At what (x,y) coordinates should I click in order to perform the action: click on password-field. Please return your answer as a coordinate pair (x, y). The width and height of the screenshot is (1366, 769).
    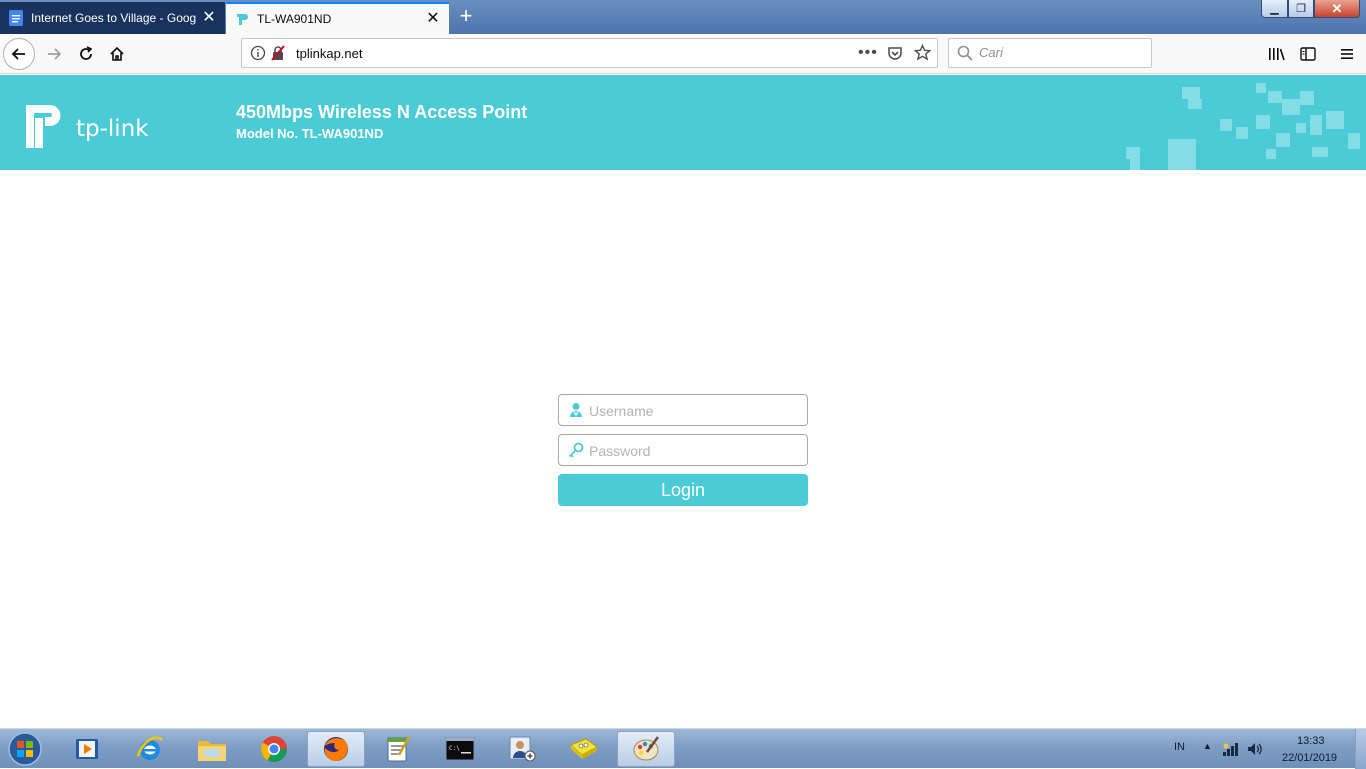
    Looking at the image, I should click on (683, 450).